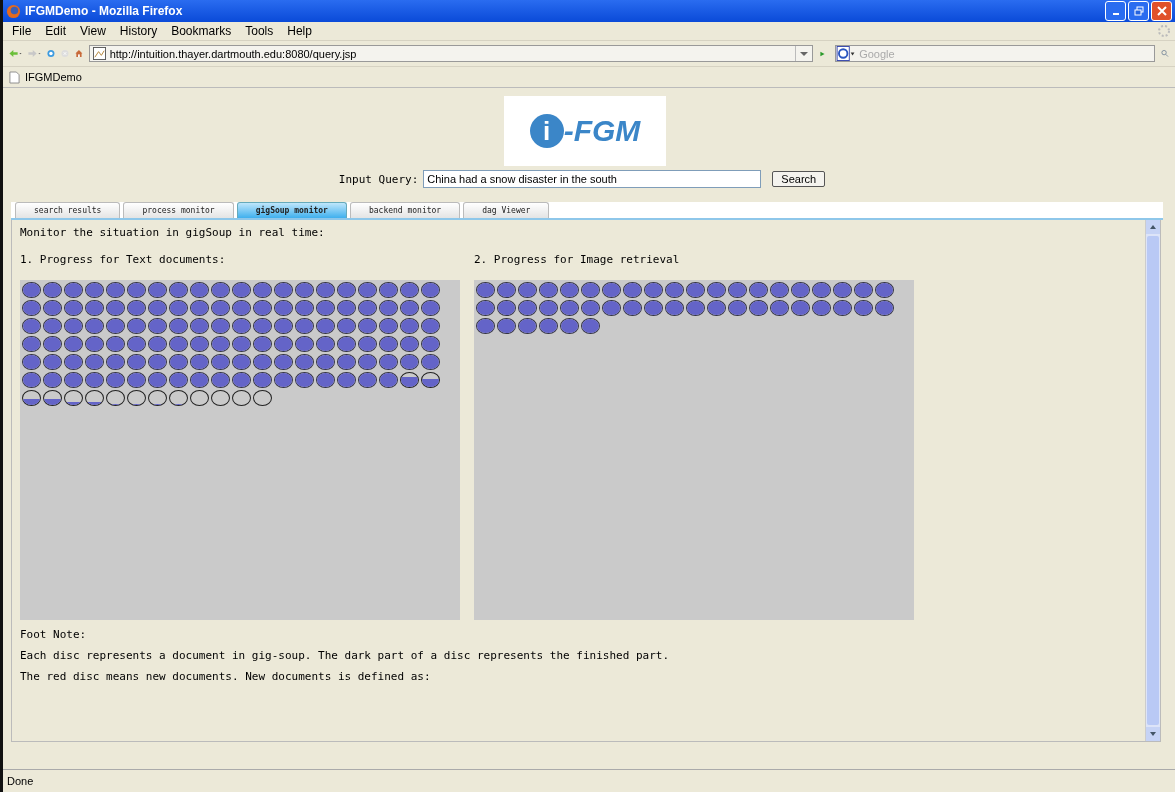 This screenshot has height=792, width=1175. What do you see at coordinates (68, 210) in the screenshot?
I see `tab: search results` at bounding box center [68, 210].